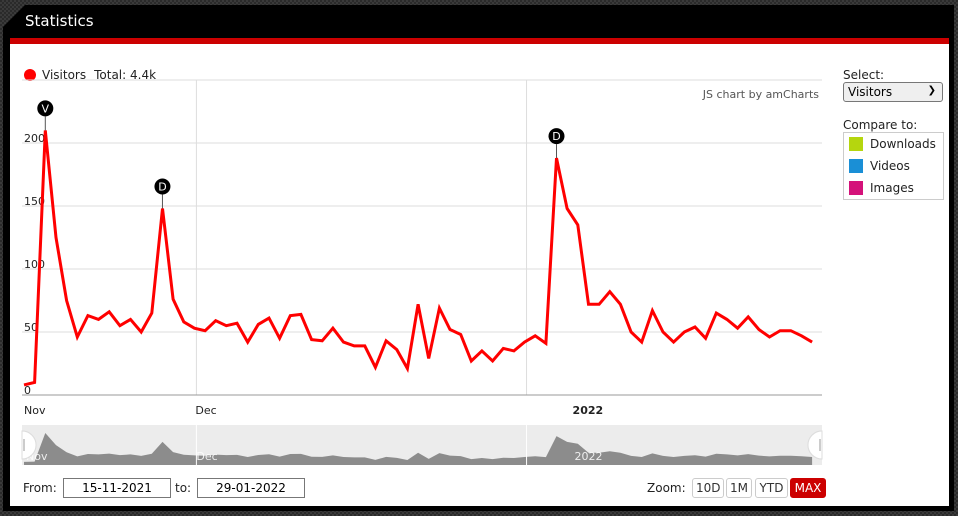  I want to click on downloads-swatch-icon, so click(856, 144).